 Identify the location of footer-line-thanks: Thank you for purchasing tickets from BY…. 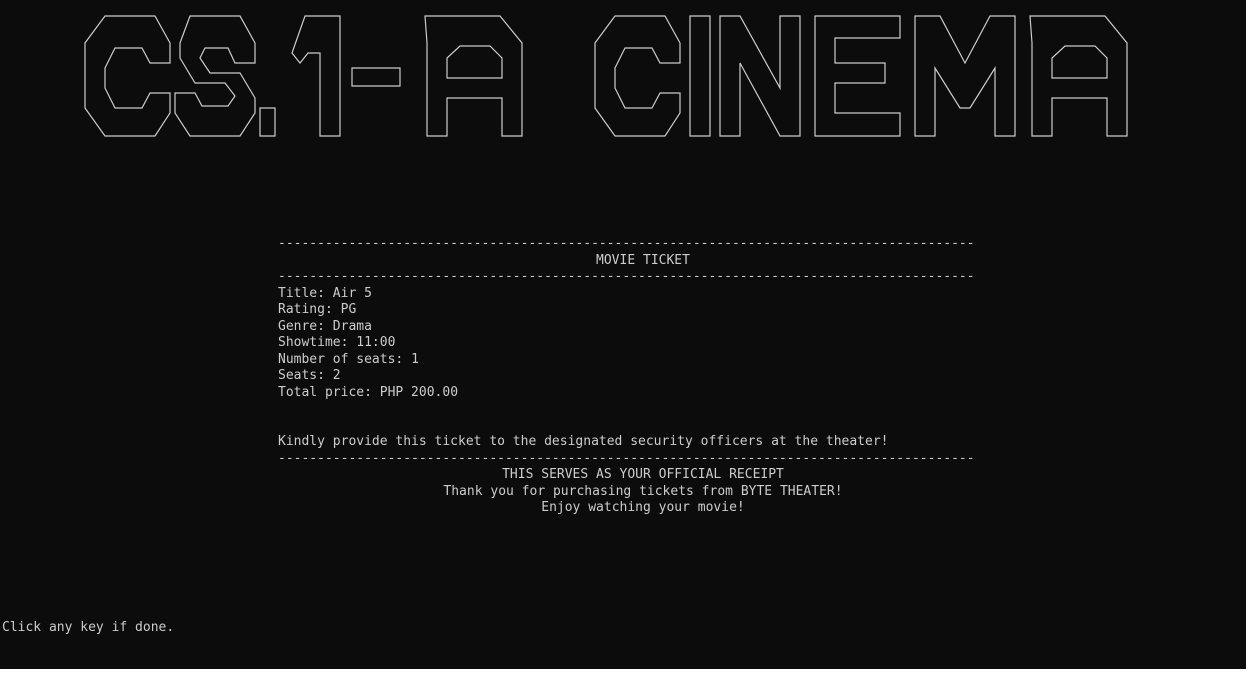
(643, 491).